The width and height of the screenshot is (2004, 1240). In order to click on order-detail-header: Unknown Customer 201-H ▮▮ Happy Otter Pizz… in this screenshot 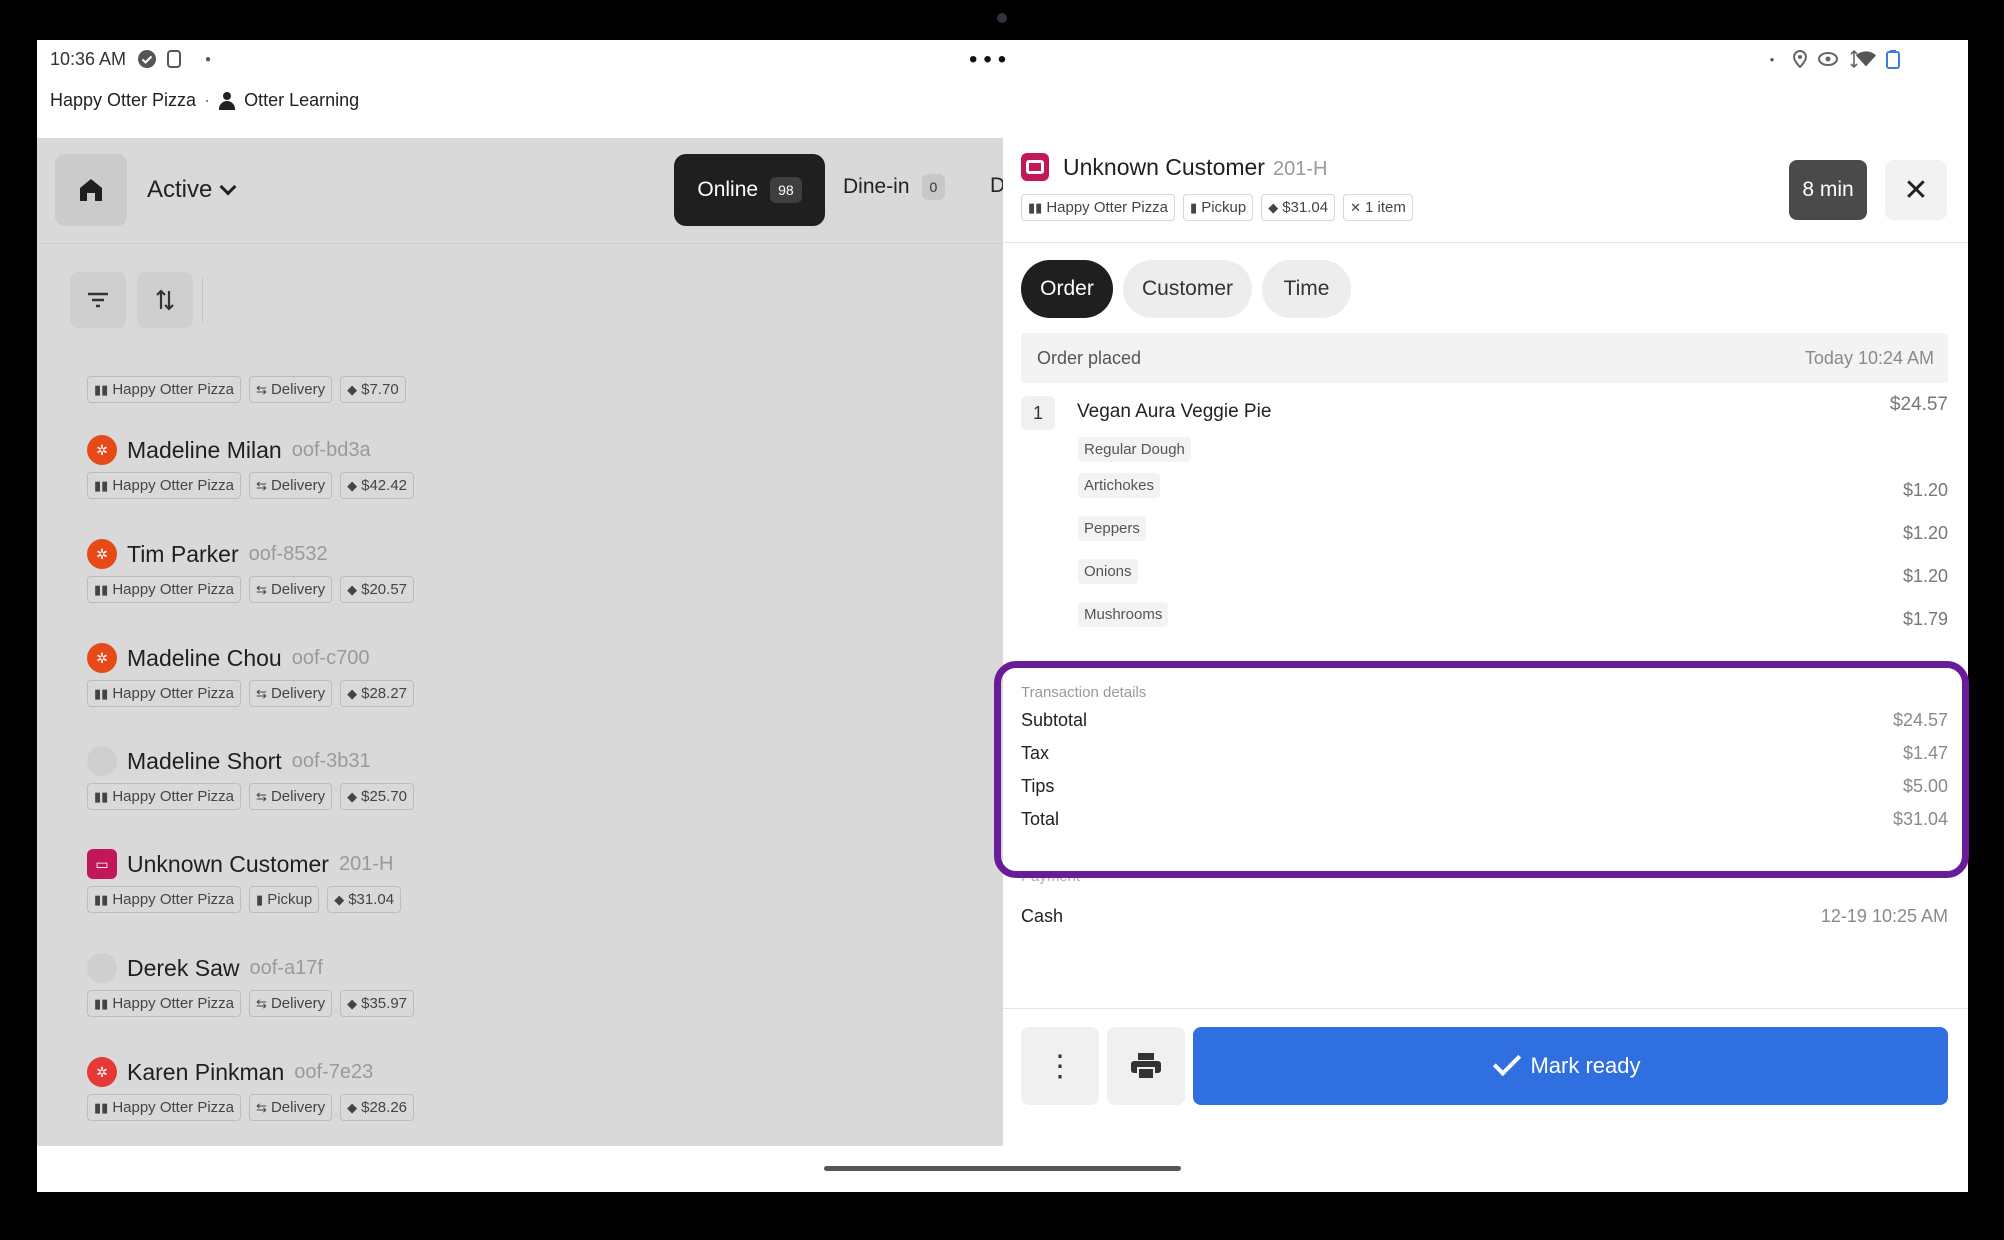, I will do `click(1485, 190)`.